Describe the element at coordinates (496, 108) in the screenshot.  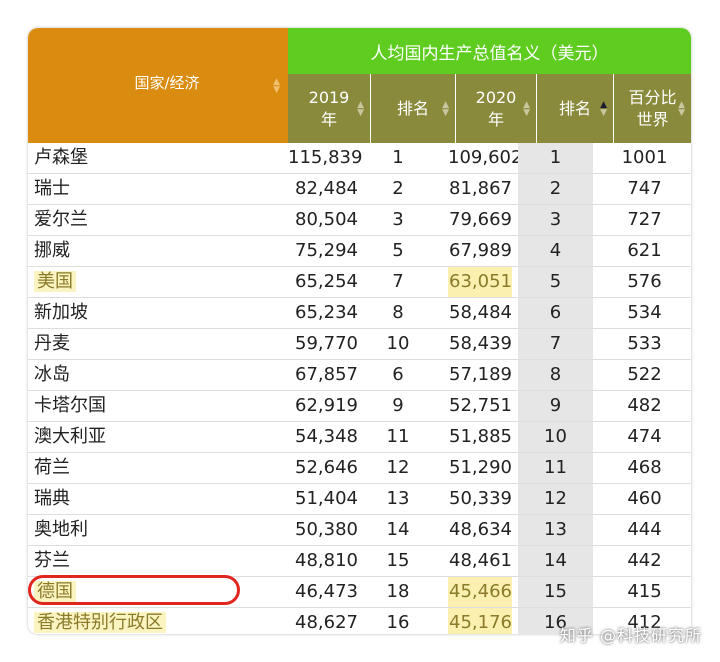
I see `col-2020-header: 2020 年 ▲ ▼` at that location.